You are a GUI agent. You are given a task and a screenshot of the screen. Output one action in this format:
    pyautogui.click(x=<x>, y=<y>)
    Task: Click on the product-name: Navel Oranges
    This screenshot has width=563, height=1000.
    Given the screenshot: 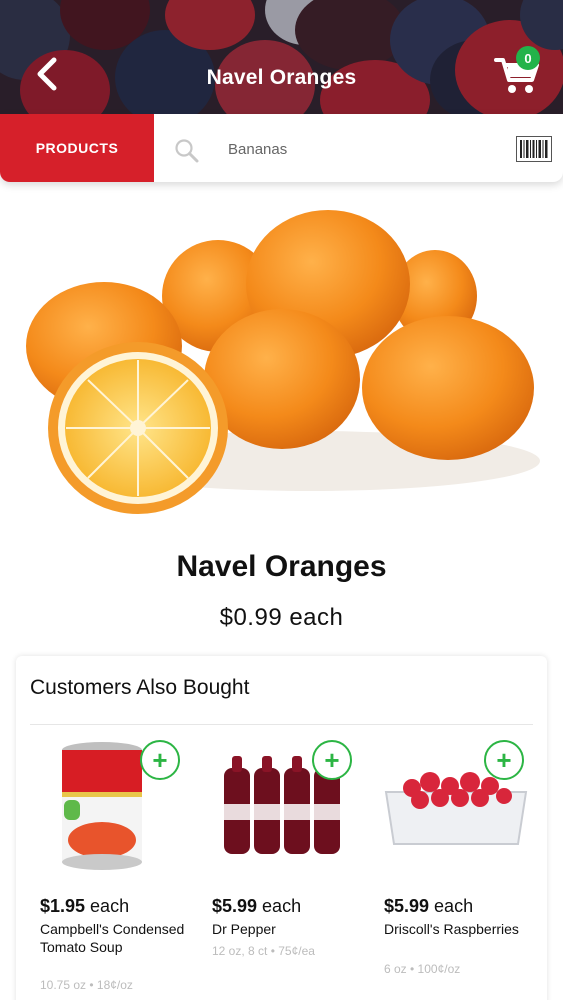 What is the action you would take?
    pyautogui.click(x=281, y=566)
    